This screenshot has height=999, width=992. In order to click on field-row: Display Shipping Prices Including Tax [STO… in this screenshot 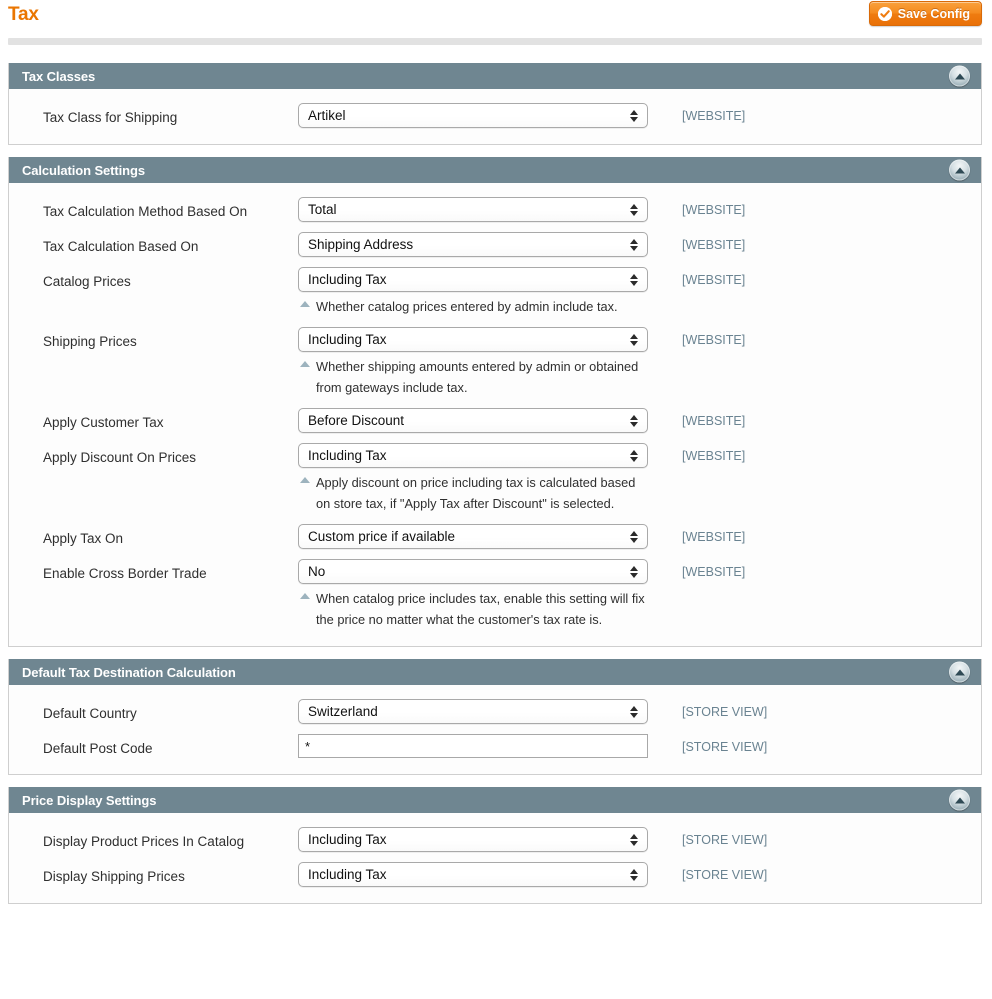, I will do `click(495, 874)`.